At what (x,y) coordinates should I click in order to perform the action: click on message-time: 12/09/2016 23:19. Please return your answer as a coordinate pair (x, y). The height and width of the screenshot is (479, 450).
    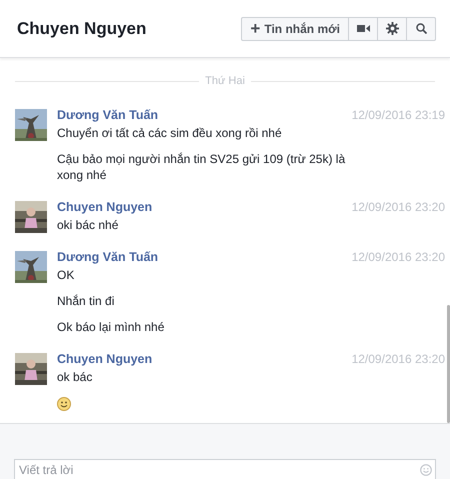
    Looking at the image, I should click on (398, 115).